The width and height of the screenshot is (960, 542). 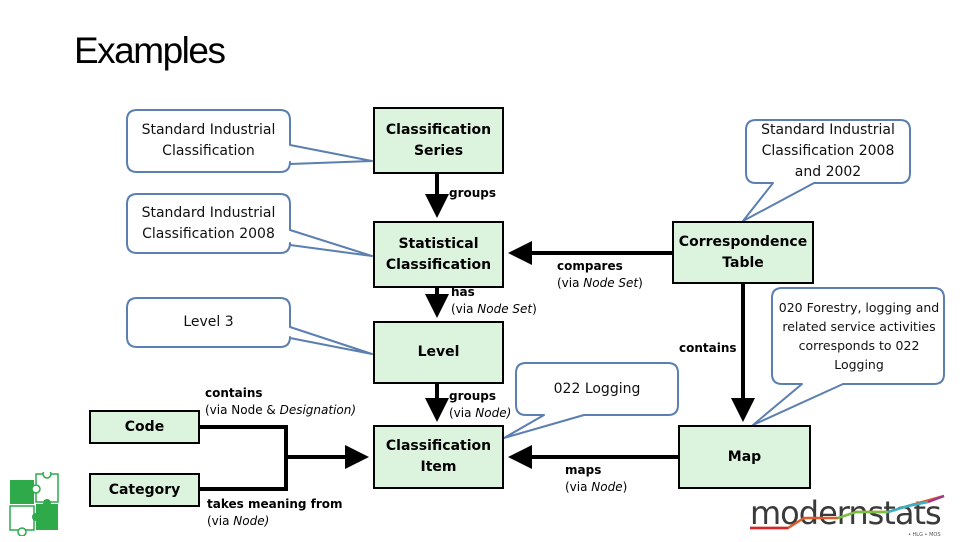 What do you see at coordinates (220, 521) in the screenshot?
I see `label-takes-meaning-via: (via` at bounding box center [220, 521].